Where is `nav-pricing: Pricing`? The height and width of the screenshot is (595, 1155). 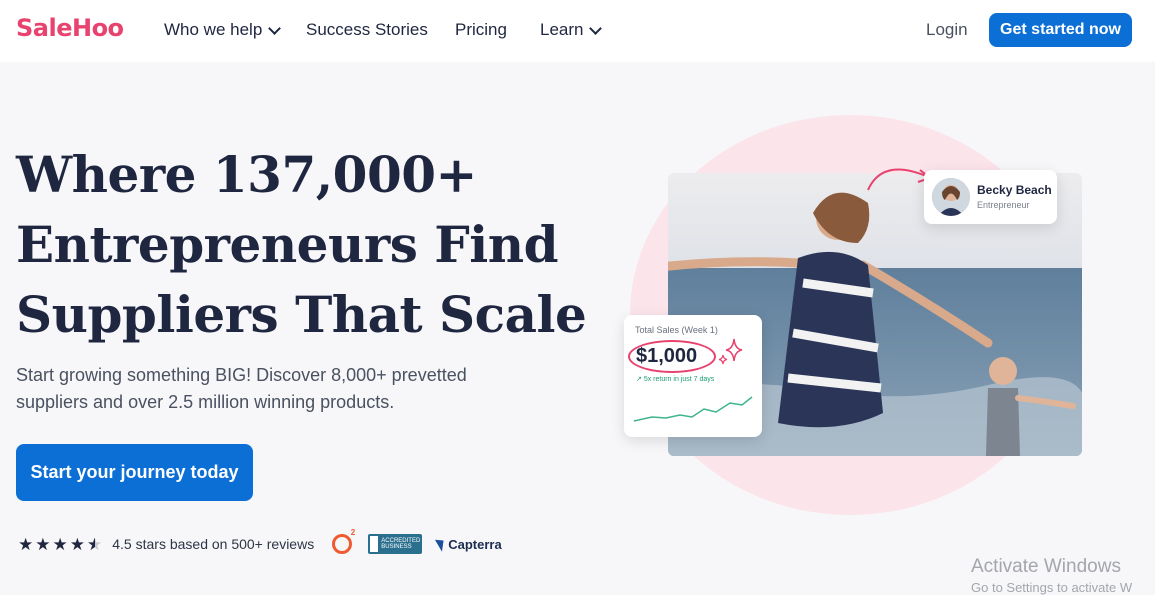
nav-pricing: Pricing is located at coordinates (481, 30).